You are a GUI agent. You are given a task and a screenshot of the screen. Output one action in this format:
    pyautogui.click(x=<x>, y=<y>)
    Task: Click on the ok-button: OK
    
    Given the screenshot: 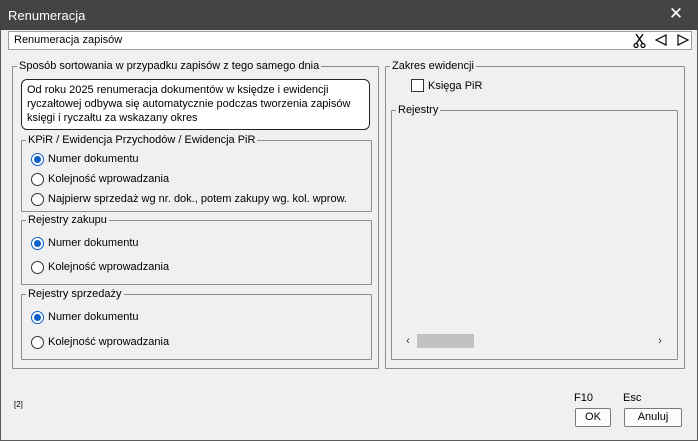 What is the action you would take?
    pyautogui.click(x=593, y=417)
    